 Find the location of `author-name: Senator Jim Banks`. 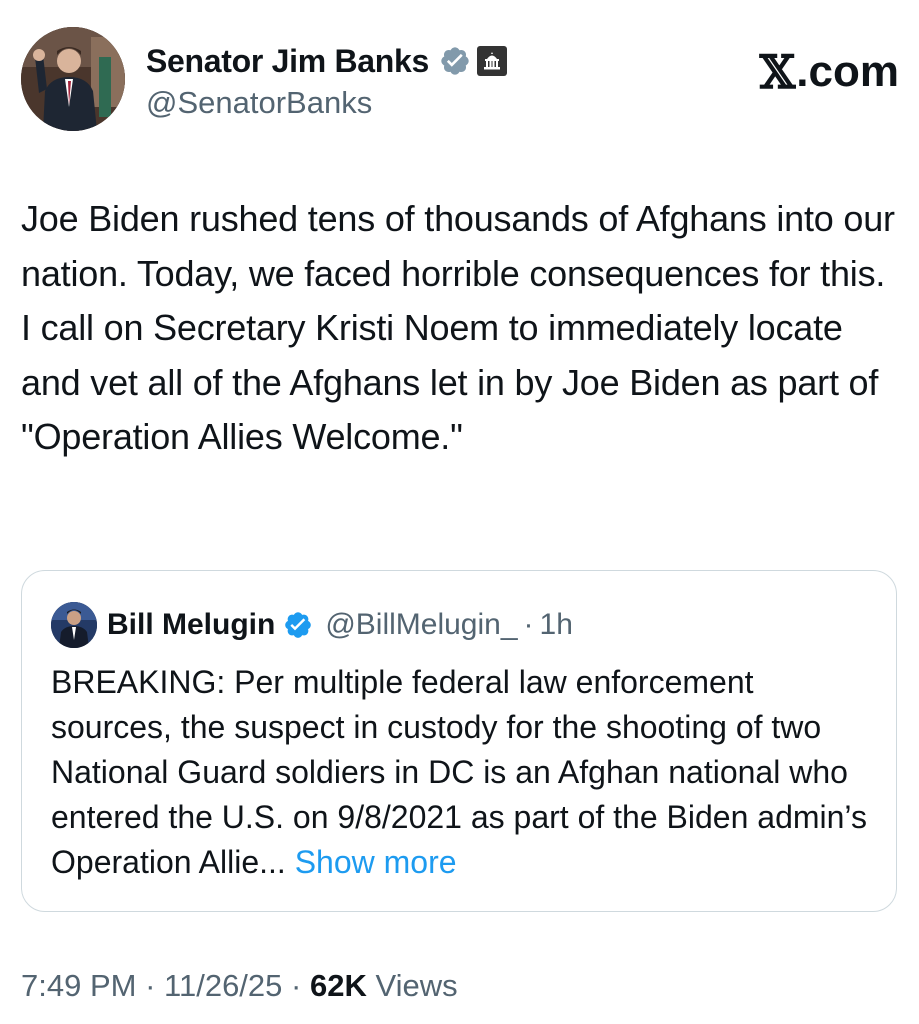

author-name: Senator Jim Banks is located at coordinates (287, 61).